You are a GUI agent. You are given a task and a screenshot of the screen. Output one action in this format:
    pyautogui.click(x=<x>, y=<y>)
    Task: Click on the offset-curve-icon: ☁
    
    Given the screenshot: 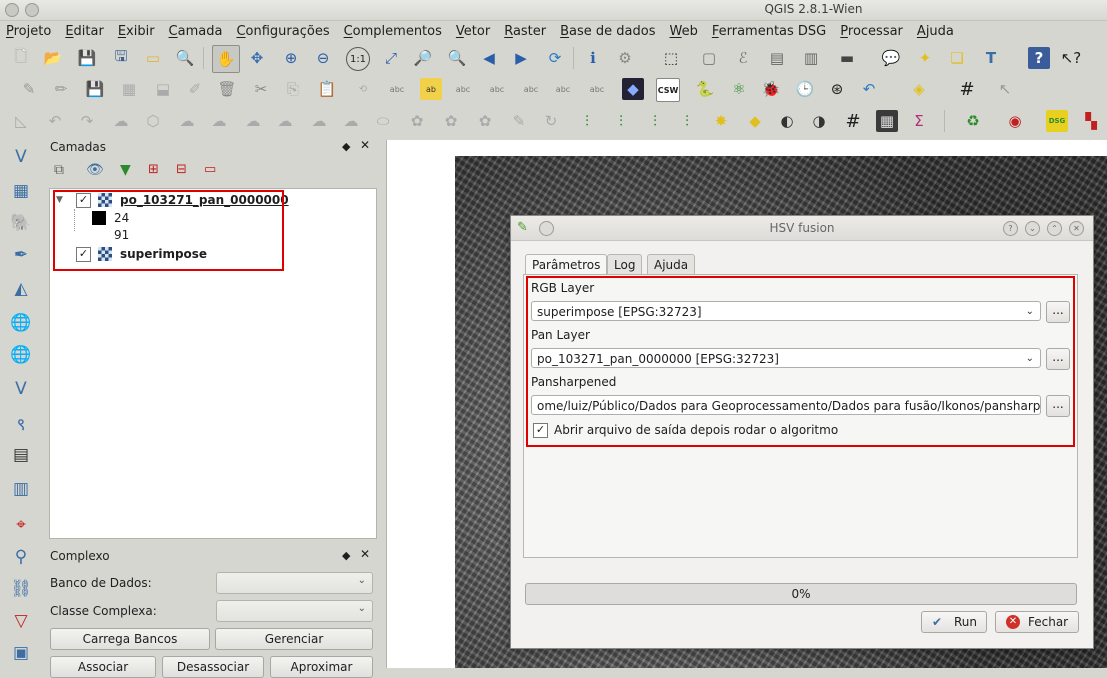 What is the action you would take?
    pyautogui.click(x=319, y=121)
    